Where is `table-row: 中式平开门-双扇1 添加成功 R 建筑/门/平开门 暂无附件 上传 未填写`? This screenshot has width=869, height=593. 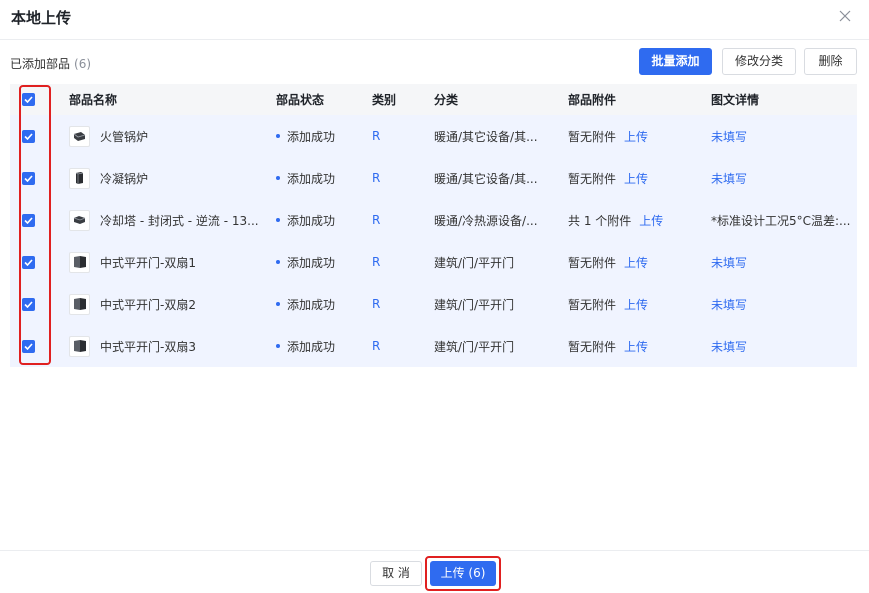 table-row: 中式平开门-双扇1 添加成功 R 建筑/门/平开门 暂无附件 上传 未填写 is located at coordinates (433, 262).